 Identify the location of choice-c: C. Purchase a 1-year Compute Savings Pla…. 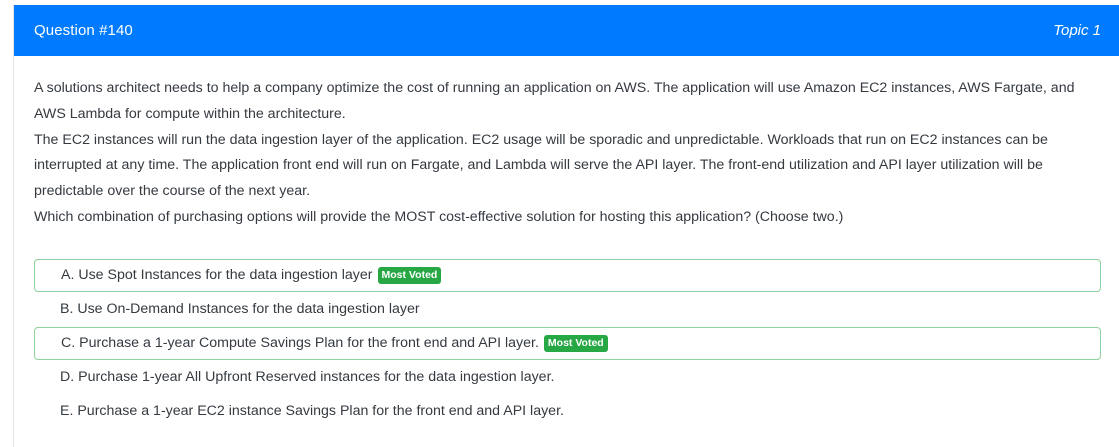
(567, 343).